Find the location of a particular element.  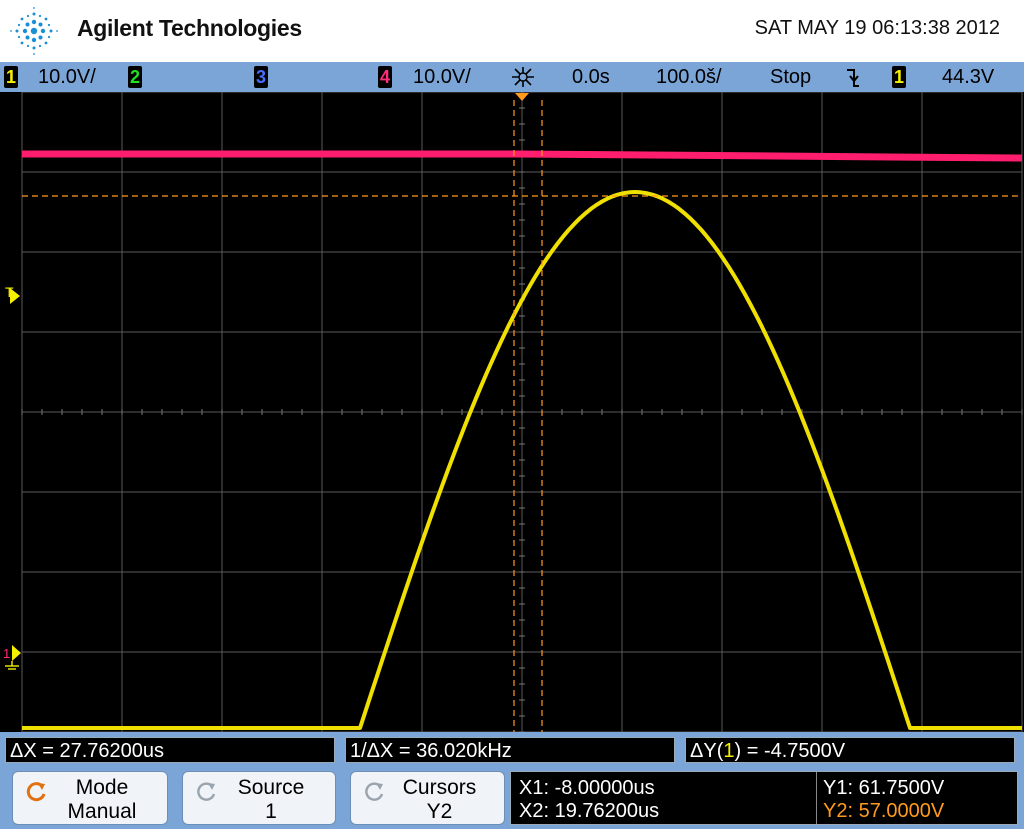

trigger-source-badge: 1 is located at coordinates (899, 77).